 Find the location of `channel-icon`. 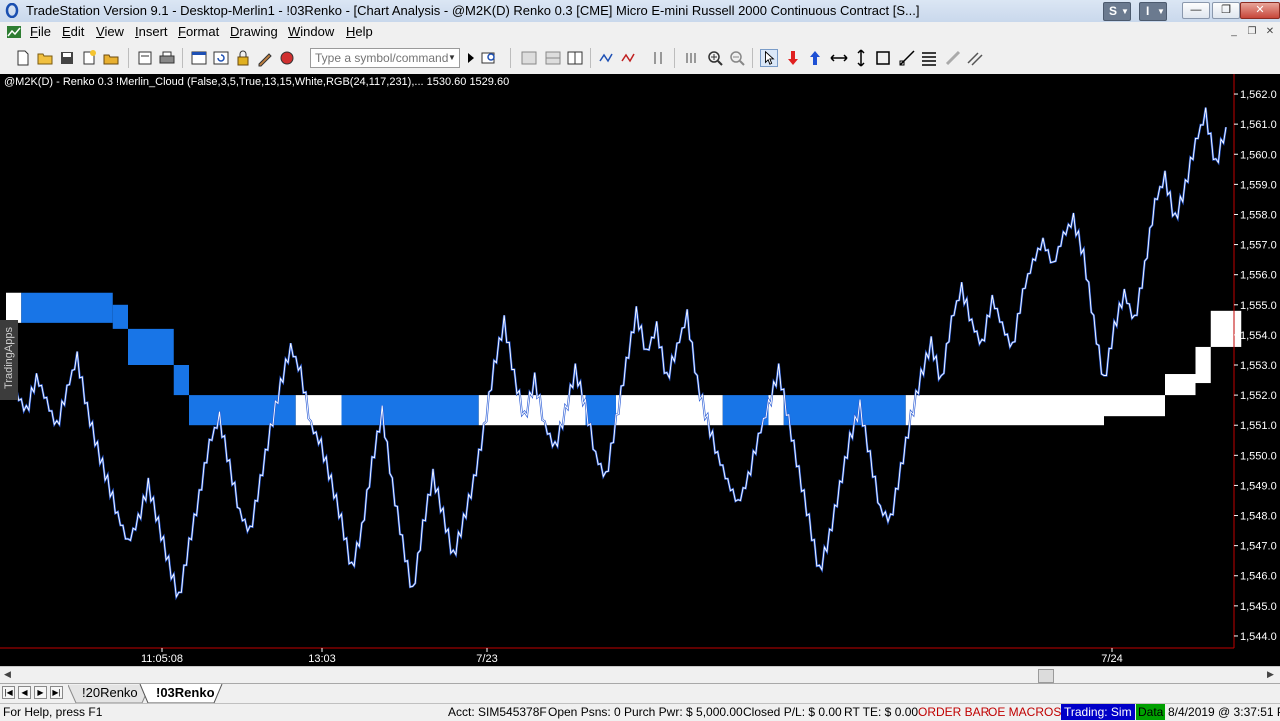

channel-icon is located at coordinates (975, 58).